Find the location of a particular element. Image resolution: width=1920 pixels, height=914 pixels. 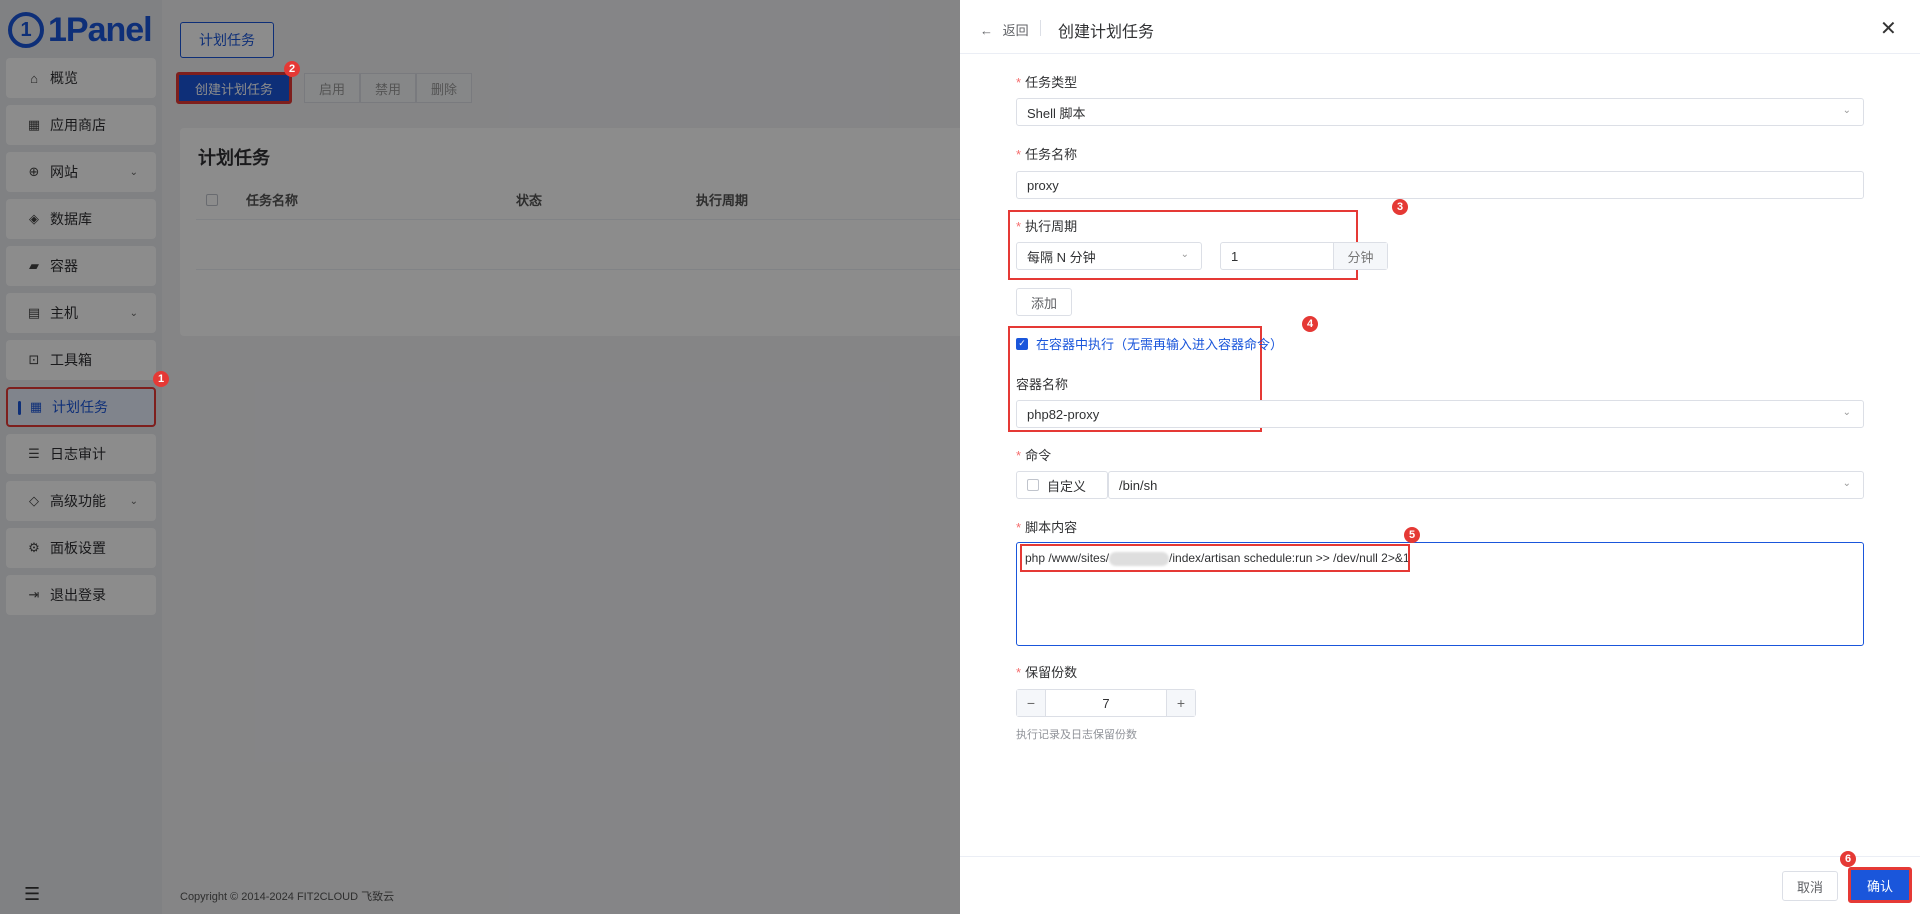

script-label: * 脚本内容 is located at coordinates (1046, 526).